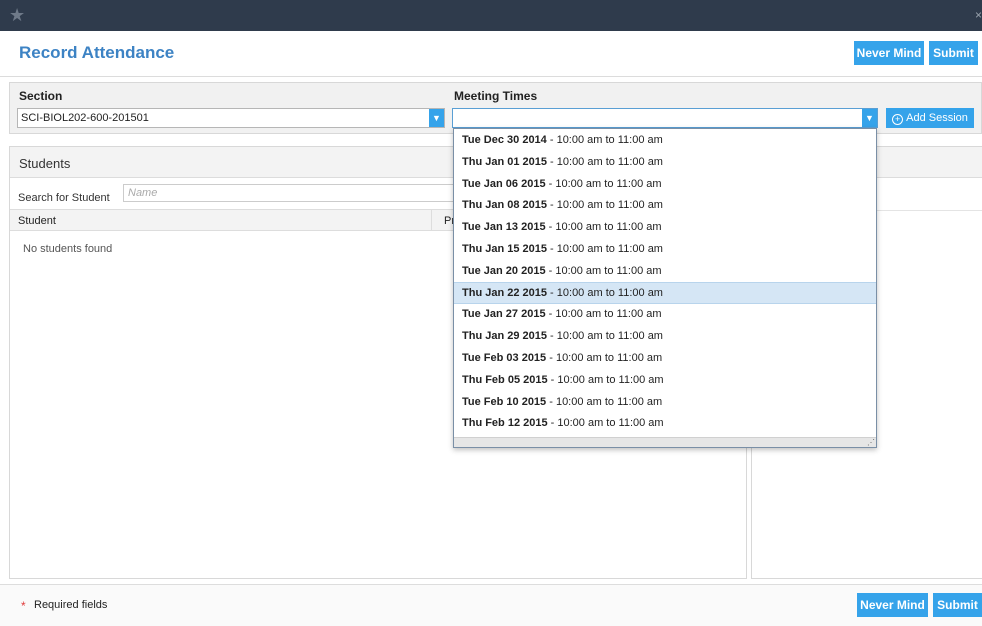 The width and height of the screenshot is (982, 626). Describe the element at coordinates (665, 402) in the screenshot. I see `meeting-time-option: Tue Feb 10 2015 - 10:00 am to 11:00 am` at that location.